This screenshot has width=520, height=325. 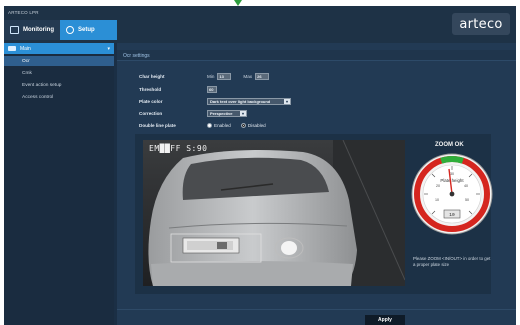 What do you see at coordinates (26, 61) in the screenshot?
I see `sidebar-item-label: Ocr` at bounding box center [26, 61].